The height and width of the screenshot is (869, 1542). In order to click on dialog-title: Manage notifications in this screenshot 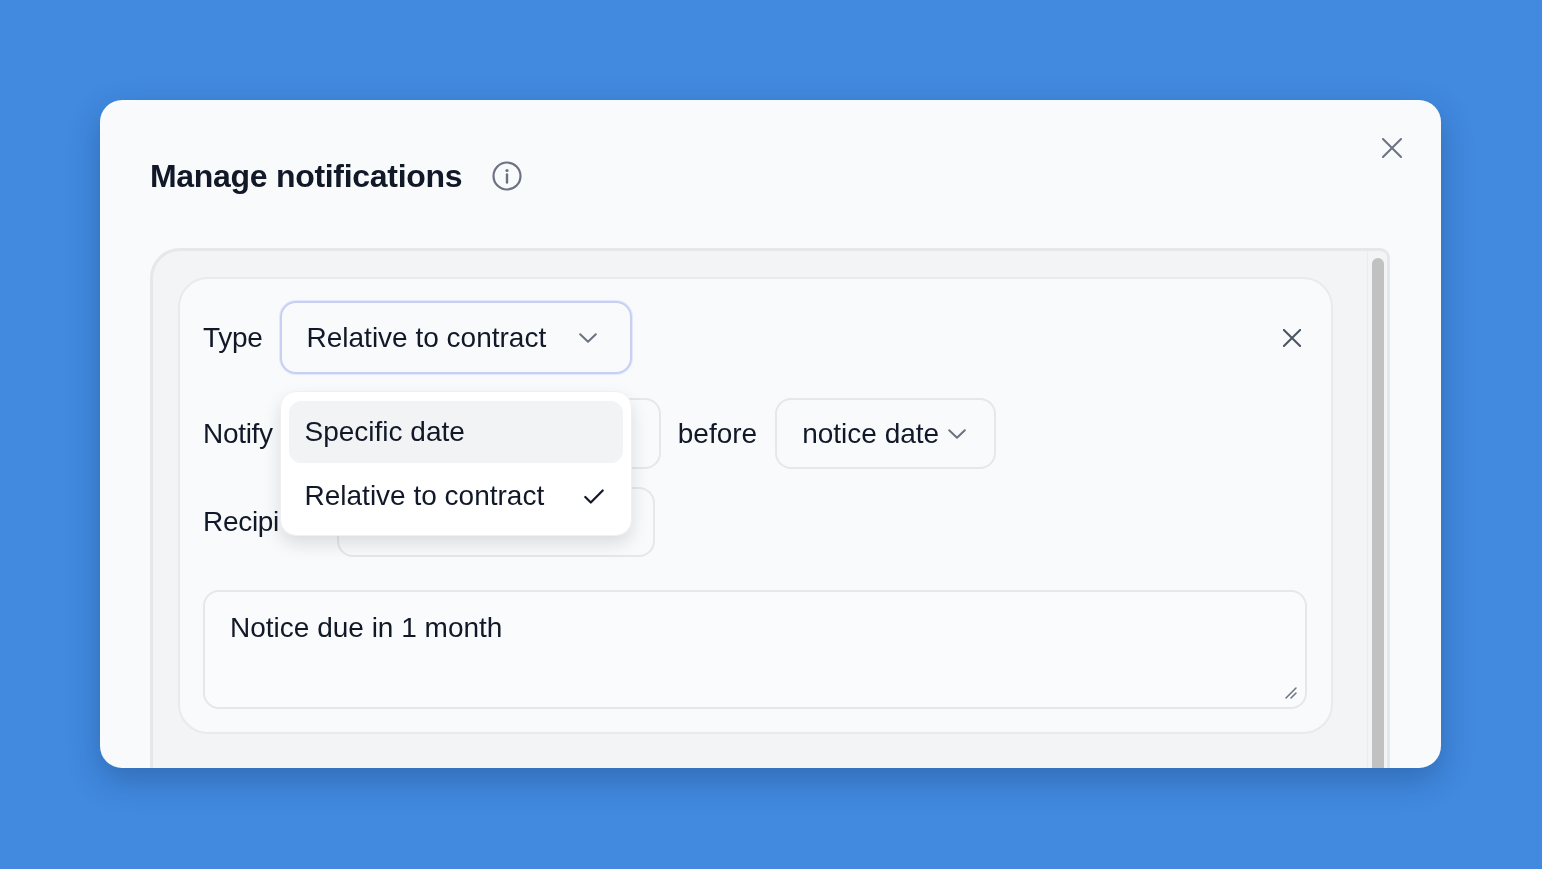, I will do `click(306, 176)`.